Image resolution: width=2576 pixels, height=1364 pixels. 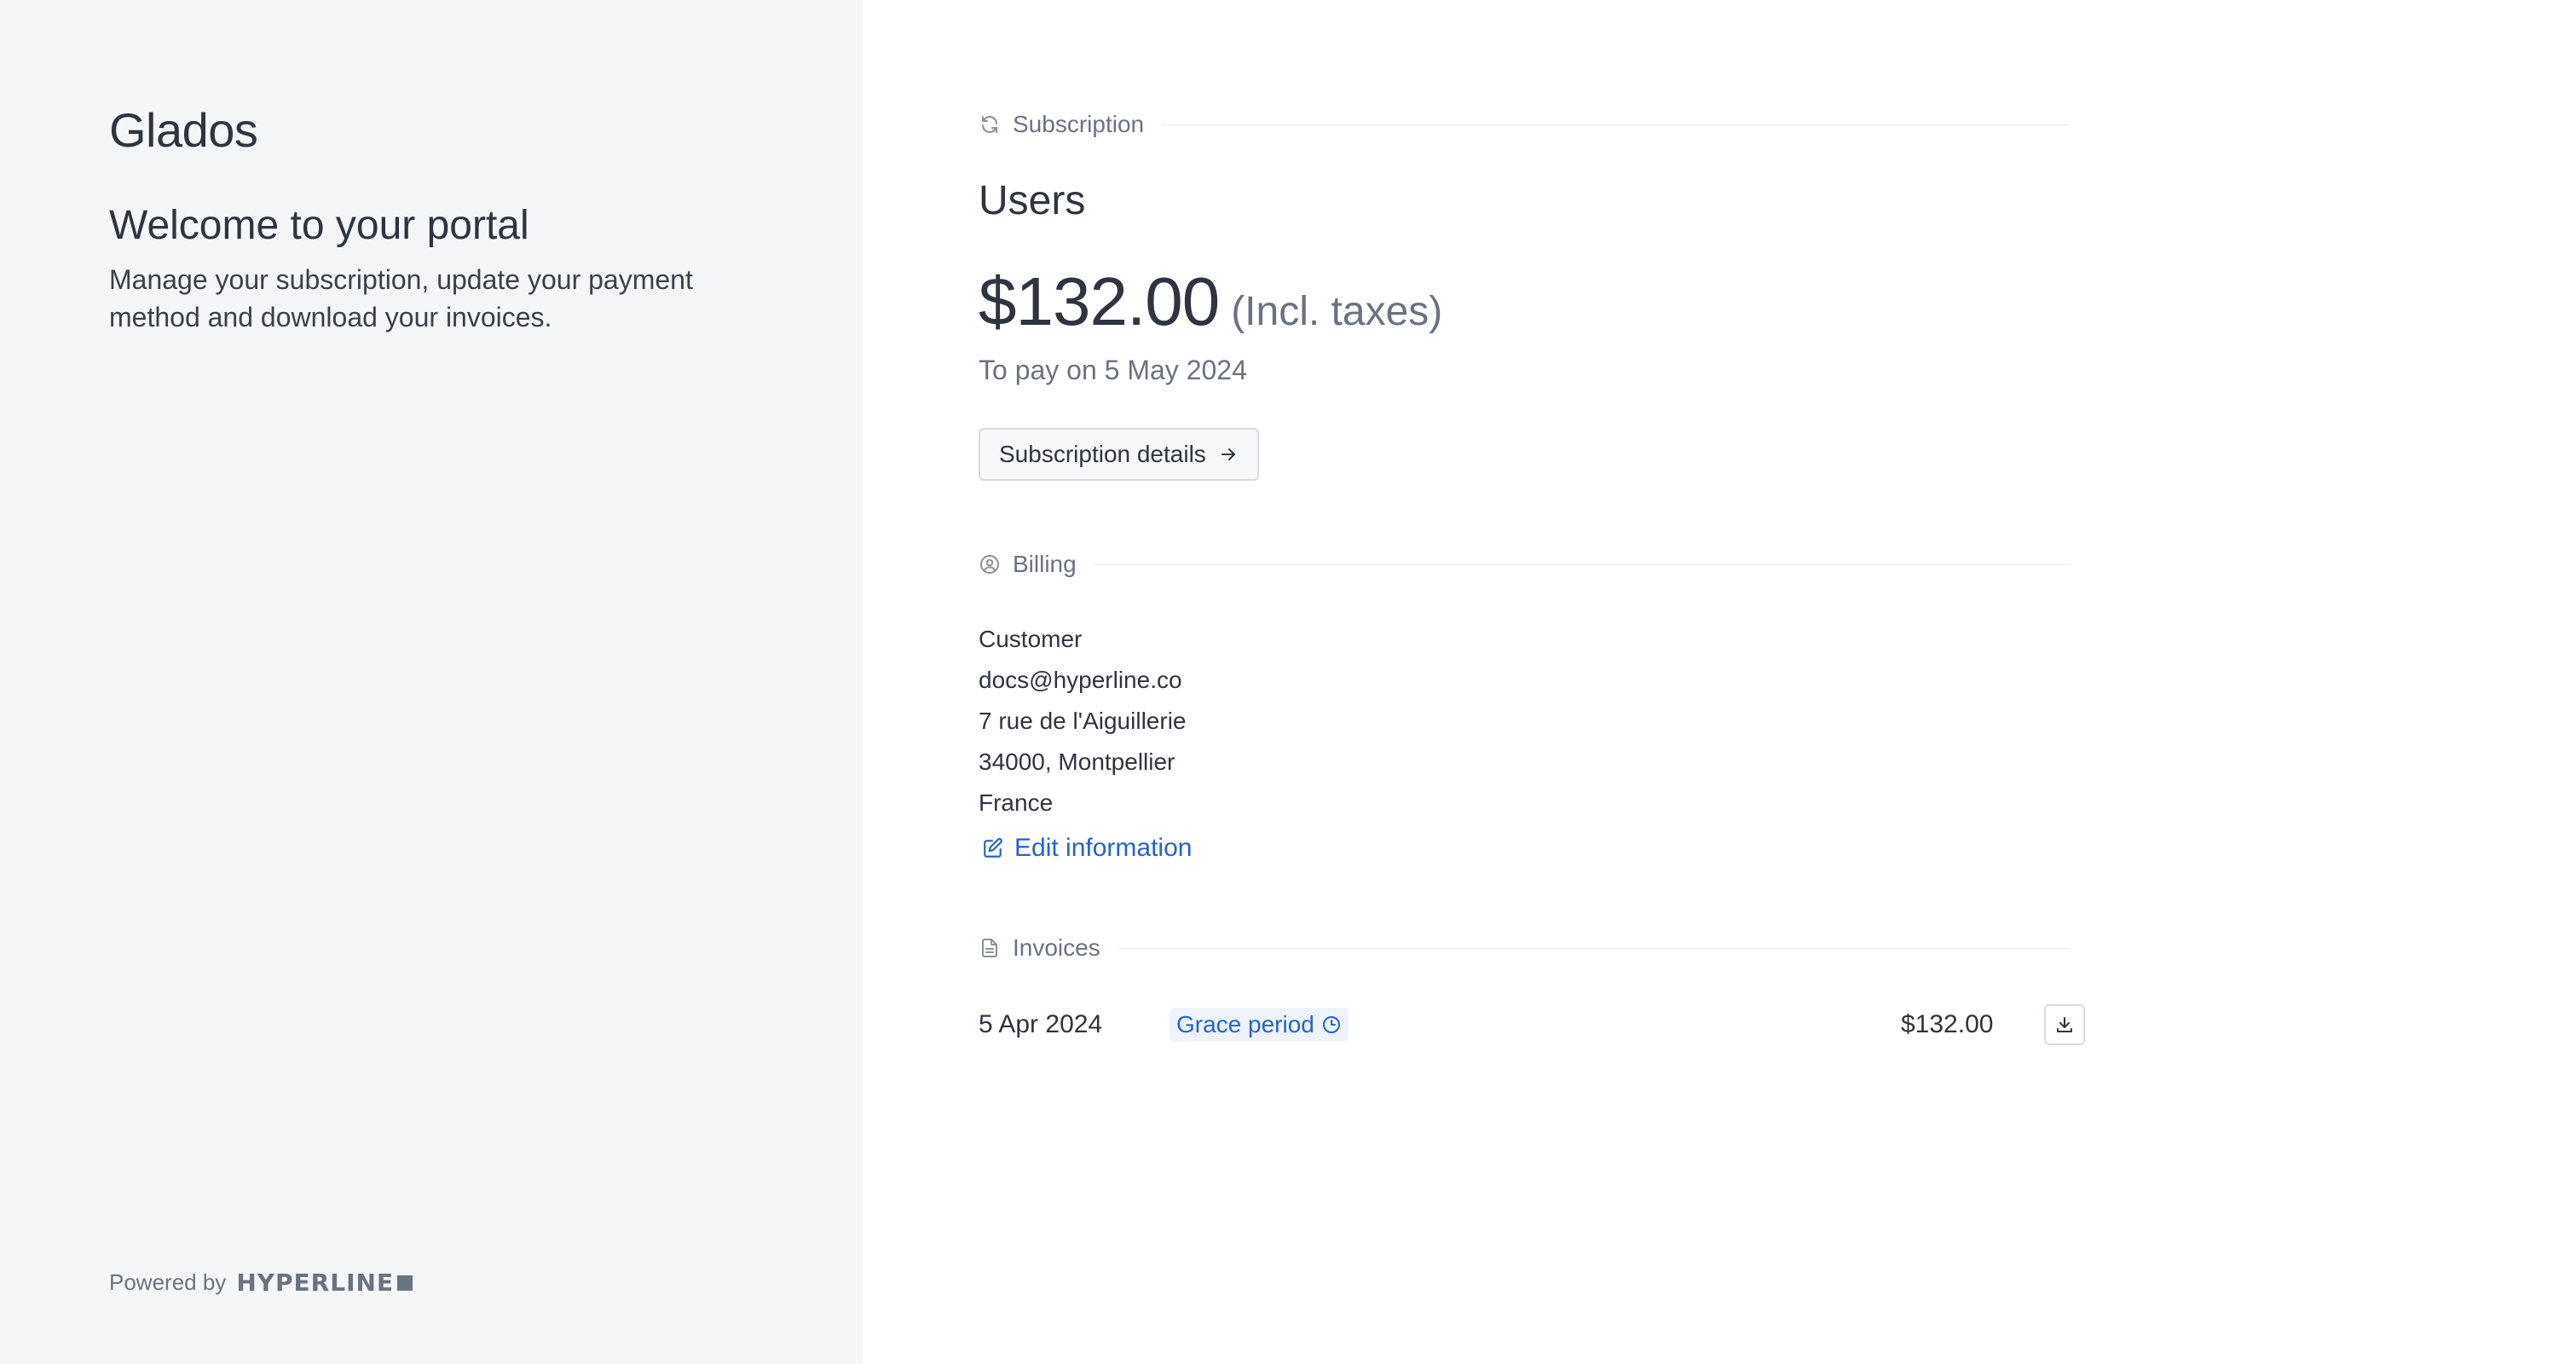 I want to click on invoices-section-header: Invoices, so click(x=1524, y=948).